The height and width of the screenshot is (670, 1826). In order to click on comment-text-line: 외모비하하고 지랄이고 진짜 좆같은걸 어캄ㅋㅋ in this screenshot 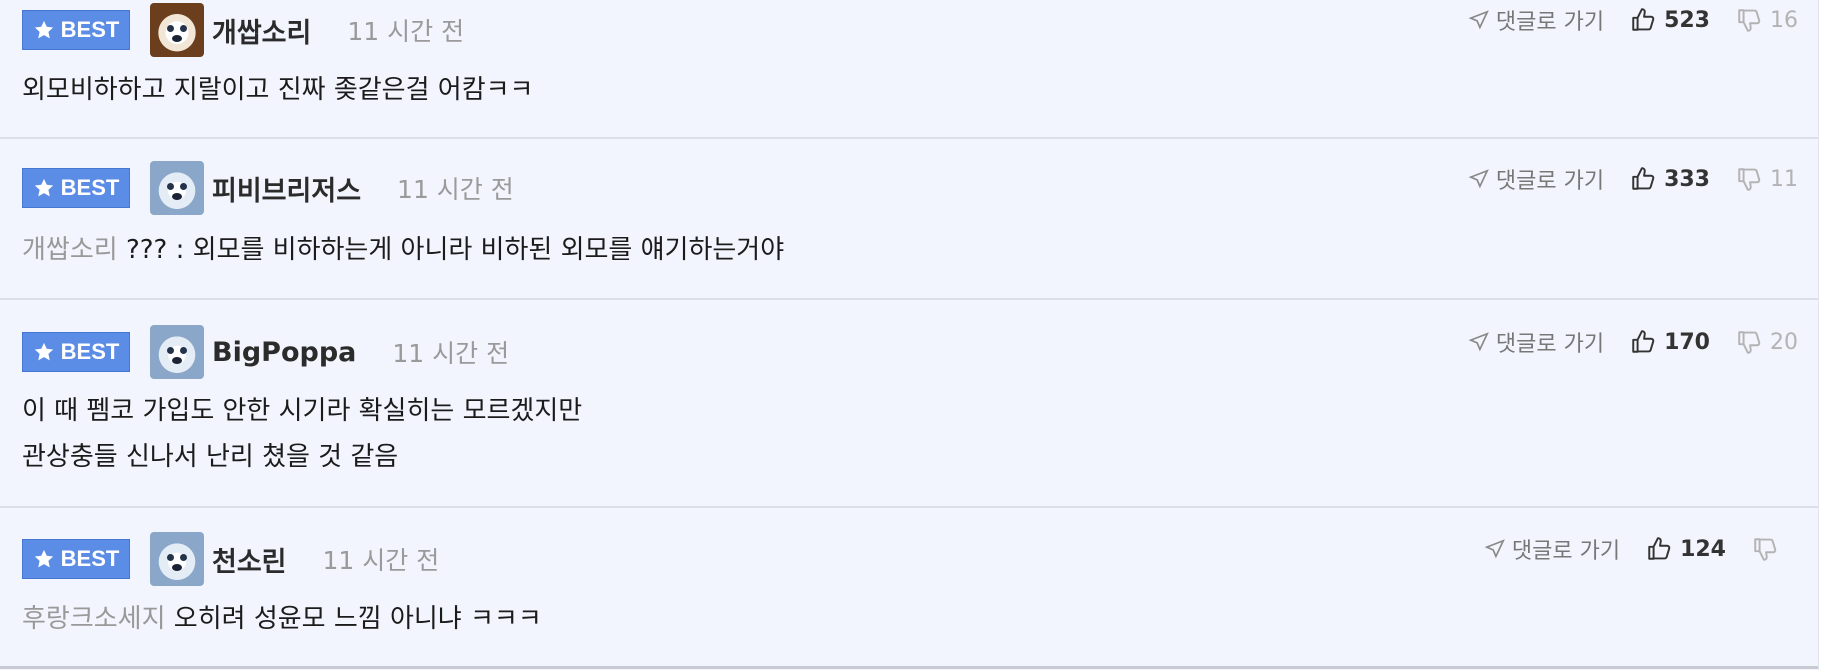, I will do `click(278, 90)`.